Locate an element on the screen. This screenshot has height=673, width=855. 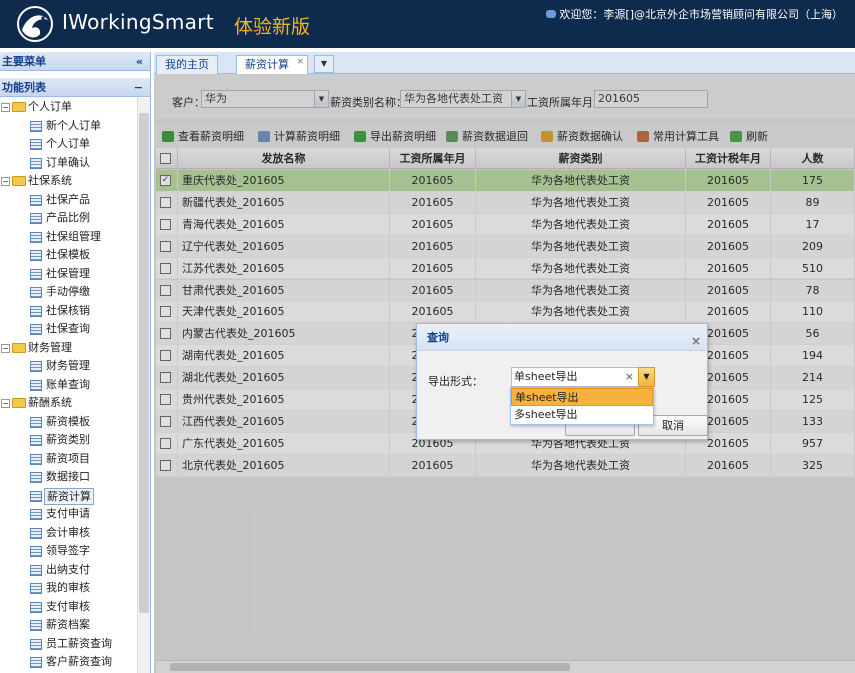
tree-item-label: 社保核销 is located at coordinates (68, 310).